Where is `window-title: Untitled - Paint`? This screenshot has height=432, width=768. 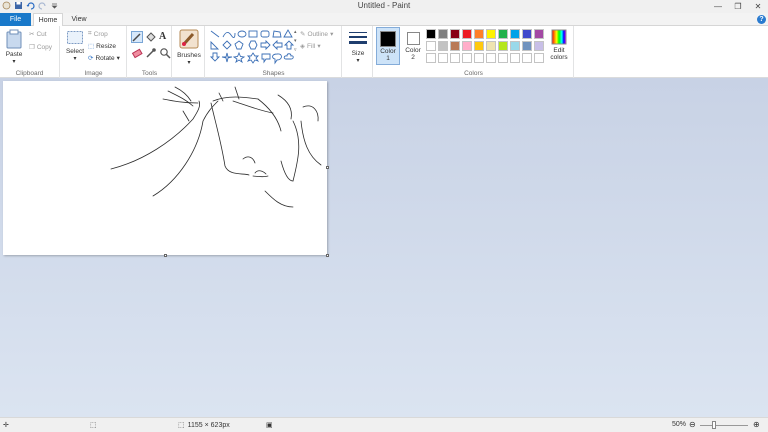
window-title: Untitled - Paint is located at coordinates (384, 5).